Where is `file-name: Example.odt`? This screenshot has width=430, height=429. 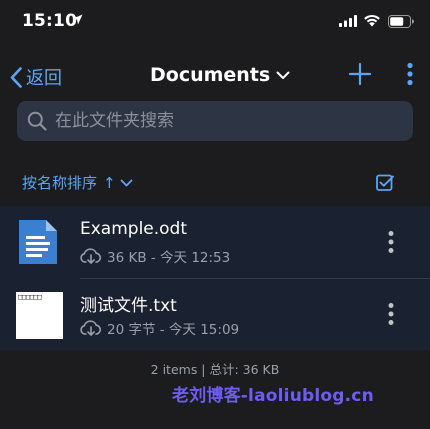 file-name: Example.odt is located at coordinates (134, 229).